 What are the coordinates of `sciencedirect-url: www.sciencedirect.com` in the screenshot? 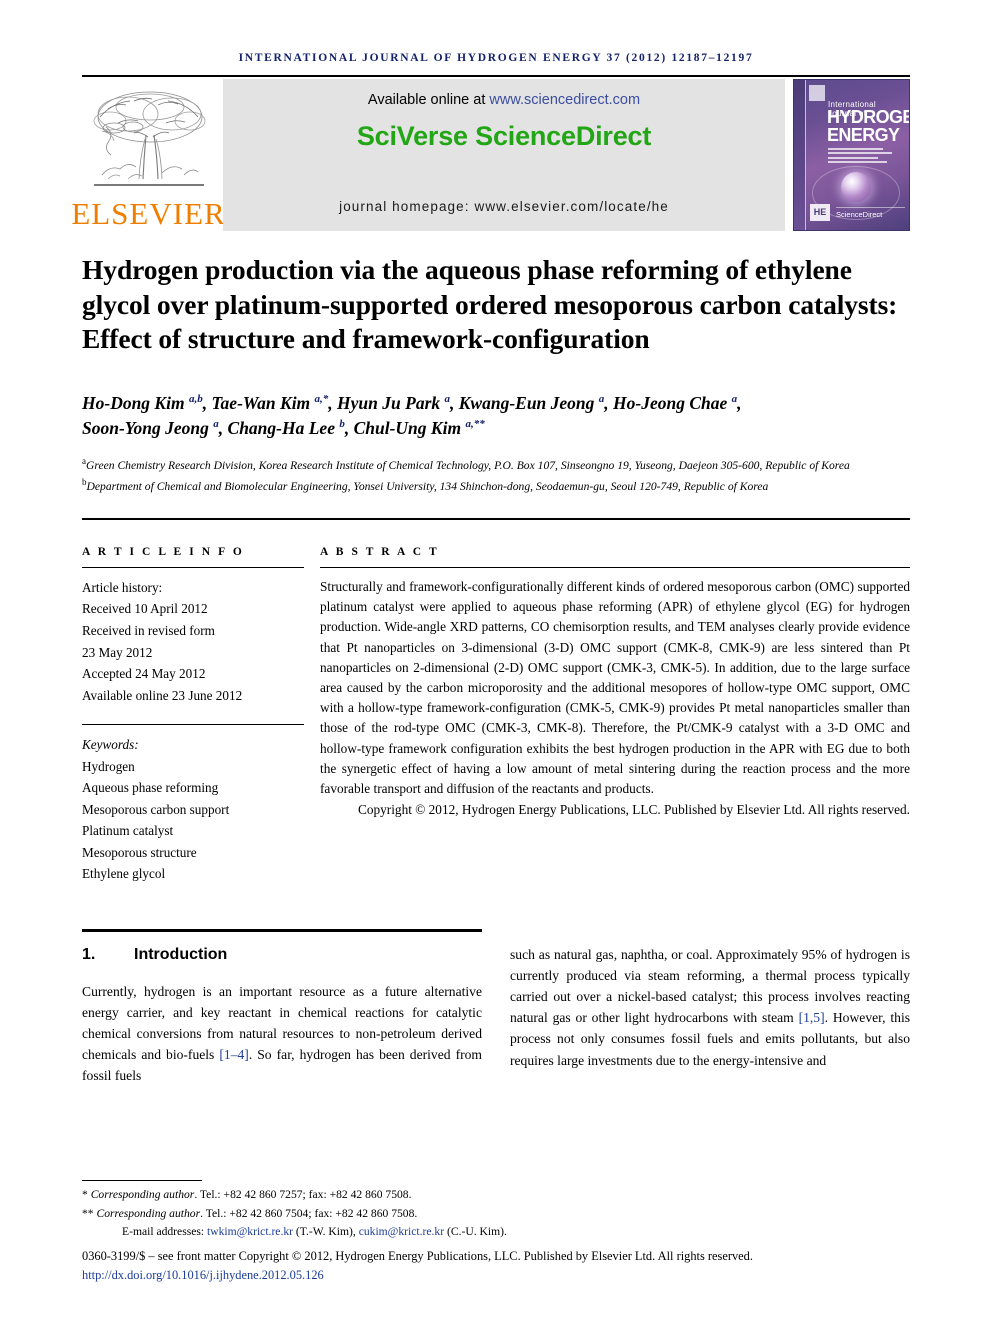 It's located at (564, 100).